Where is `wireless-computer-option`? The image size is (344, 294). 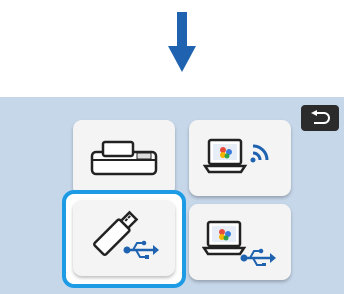
wireless-computer-option is located at coordinates (240, 158).